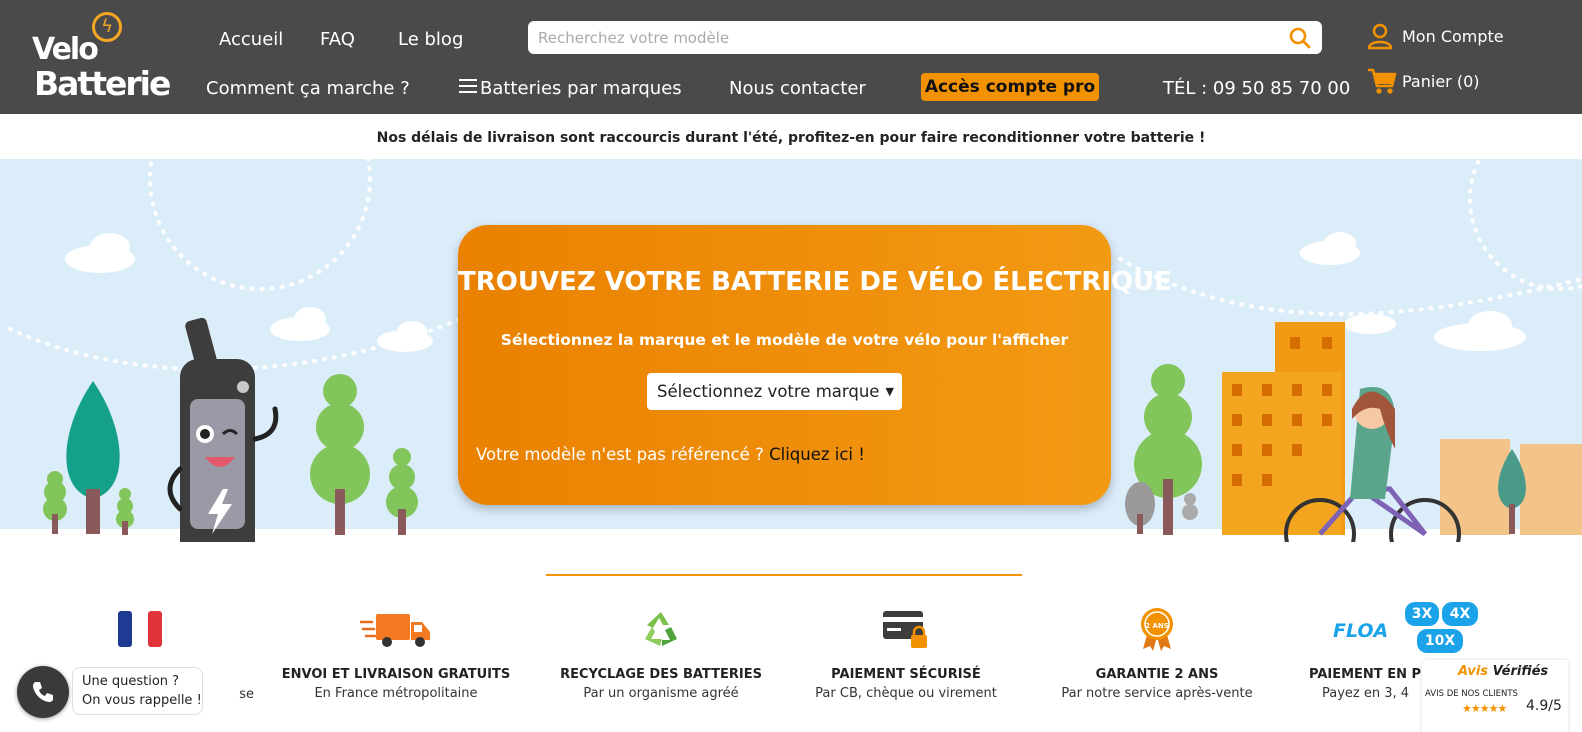 This screenshot has height=732, width=1582. I want to click on search-bar, so click(925, 37).